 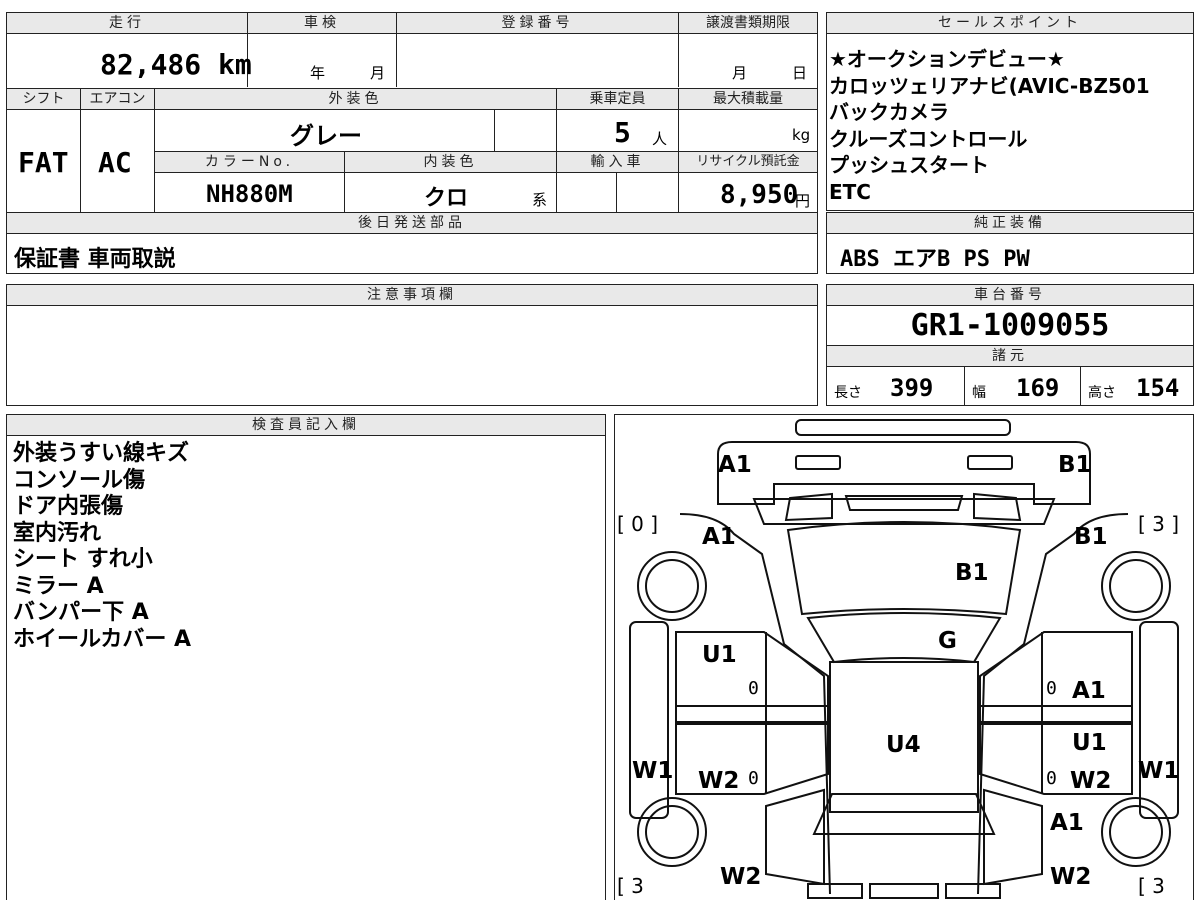 I want to click on interior-color-suffix: 系, so click(x=540, y=200).